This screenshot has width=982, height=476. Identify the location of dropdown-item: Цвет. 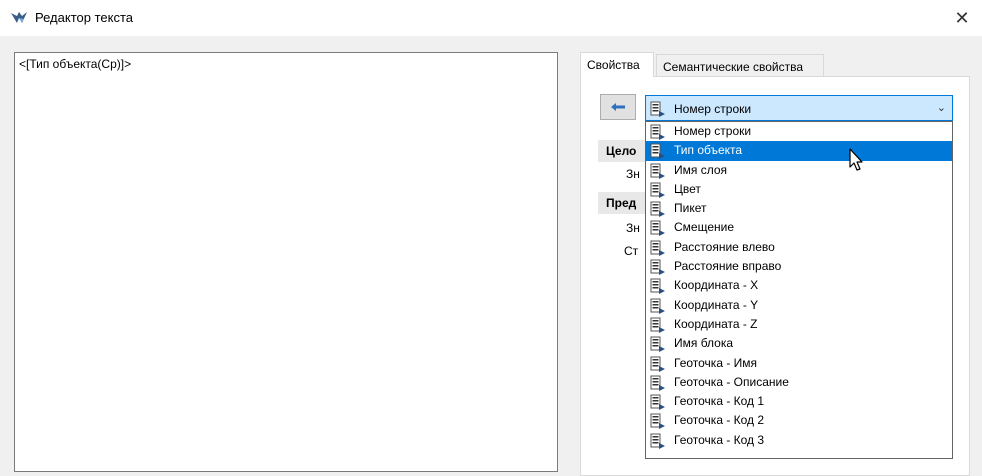
(799, 189).